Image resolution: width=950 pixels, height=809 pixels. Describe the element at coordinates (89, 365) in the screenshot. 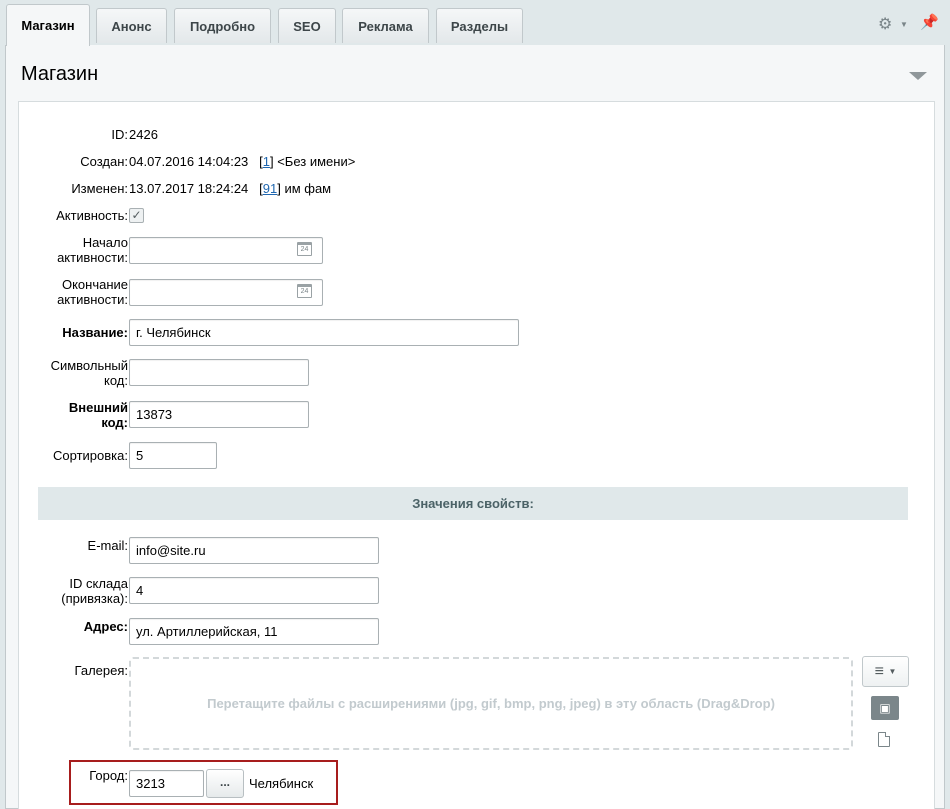

I see `code-label-line1: Символьный` at that location.